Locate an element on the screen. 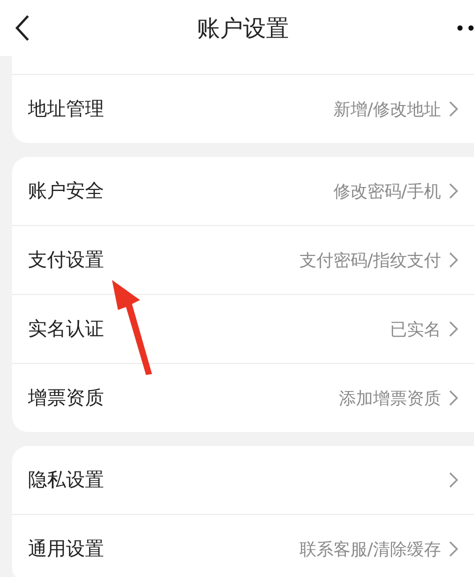 The width and height of the screenshot is (474, 577). settings-row: 通用设置 联系客服/清除缓存 is located at coordinates (243, 546).